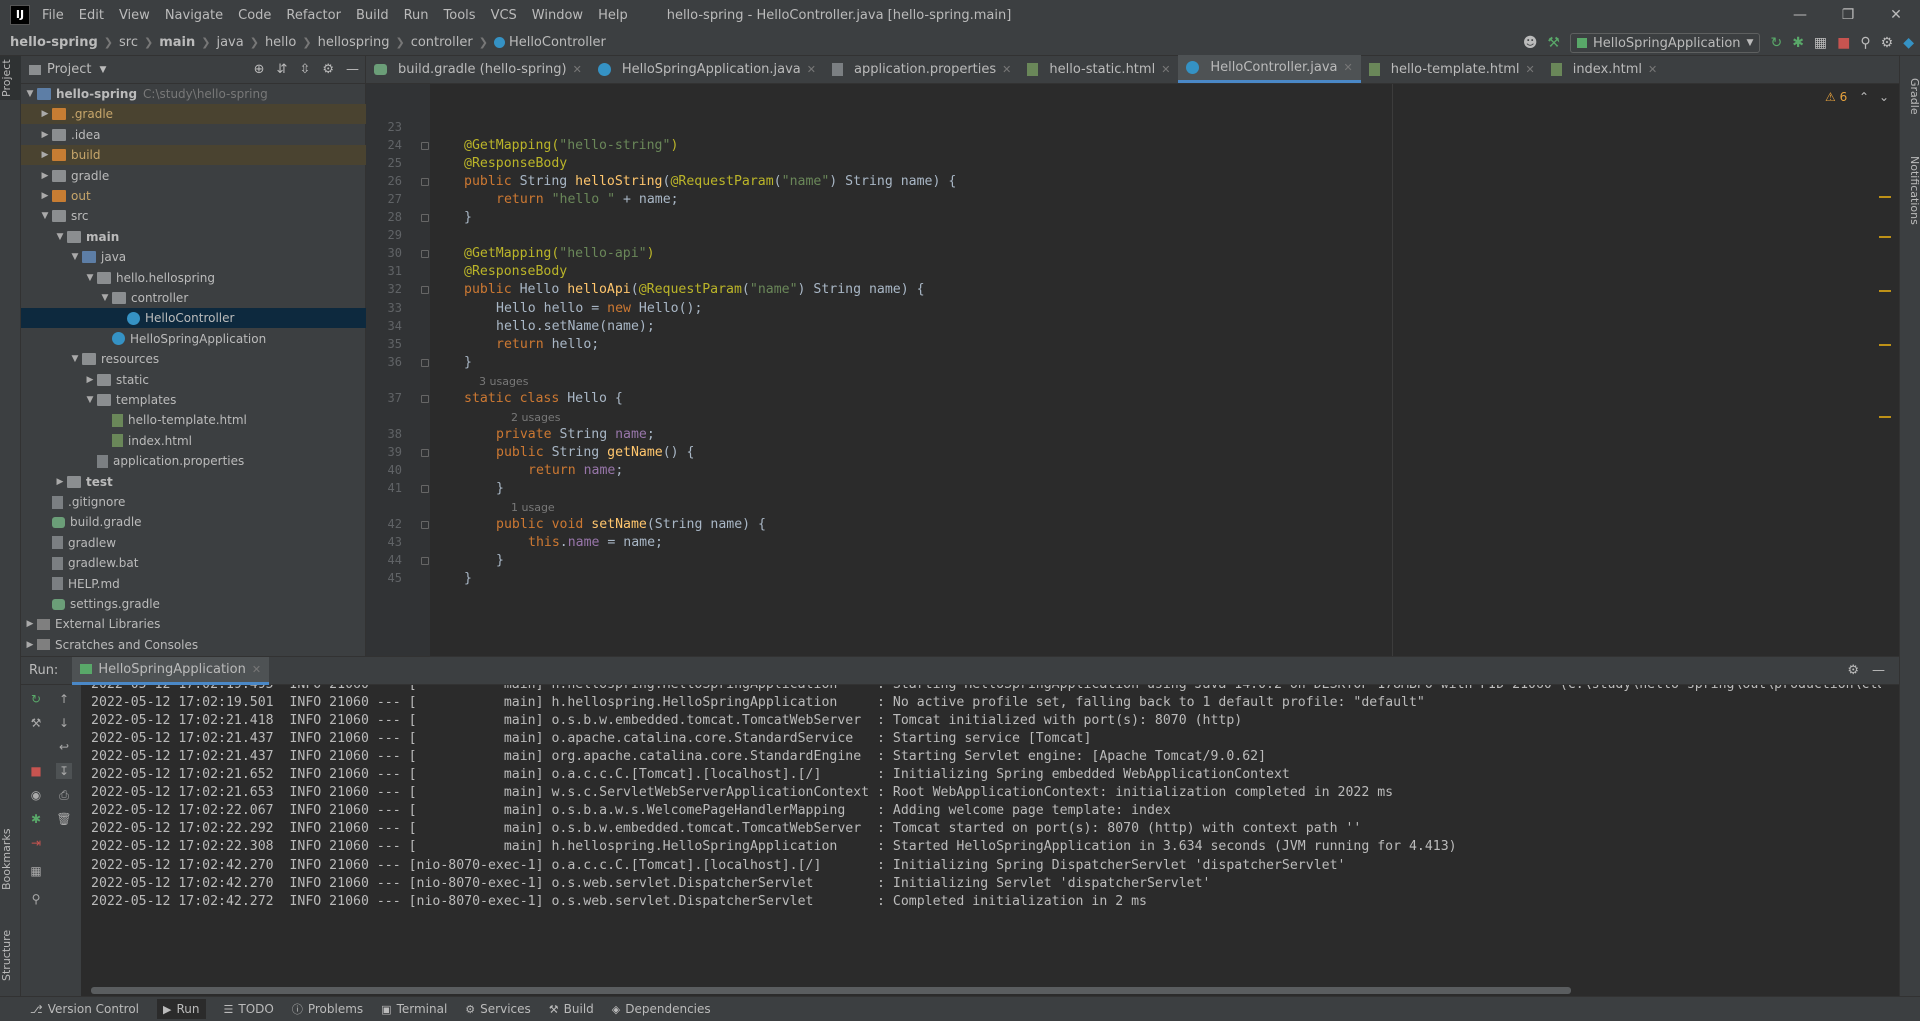  I want to click on coverage-icon: ▦, so click(1820, 43).